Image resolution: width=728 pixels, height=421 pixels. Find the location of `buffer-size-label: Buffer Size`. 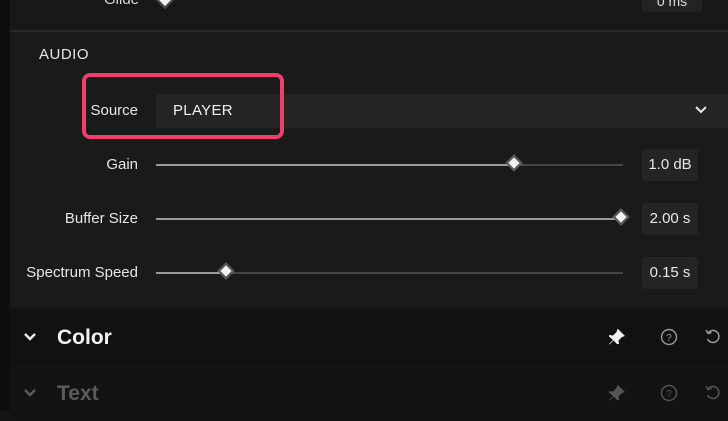

buffer-size-label: Buffer Size is located at coordinates (101, 218).